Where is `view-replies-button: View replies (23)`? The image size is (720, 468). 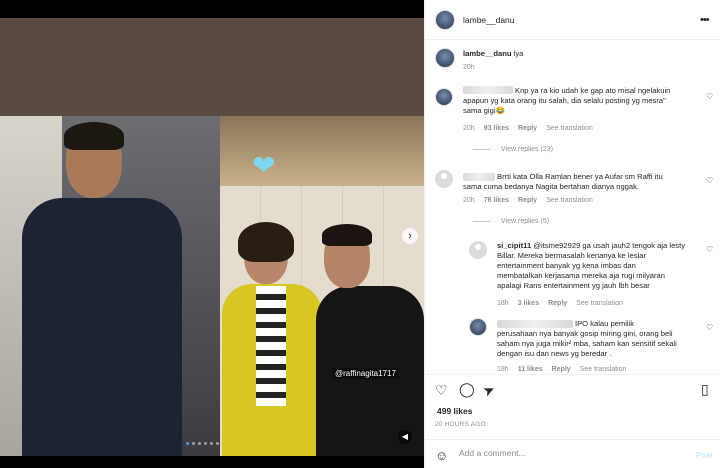 view-replies-button: View replies (23) is located at coordinates (513, 149).